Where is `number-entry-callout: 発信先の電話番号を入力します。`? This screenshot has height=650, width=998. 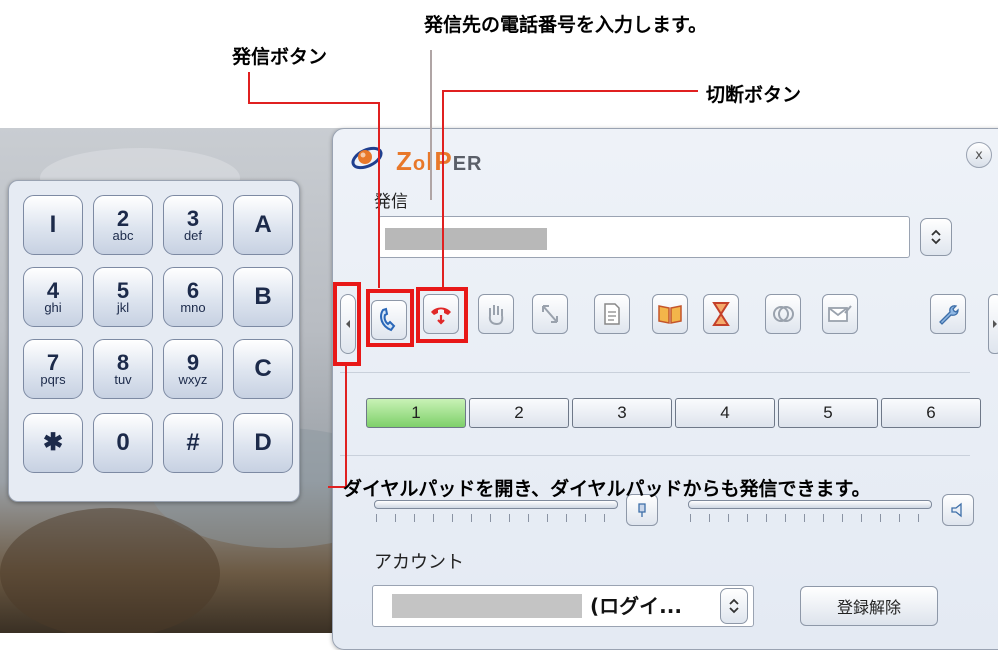
number-entry-callout: 発信先の電話番号を入力します。 is located at coordinates (566, 25).